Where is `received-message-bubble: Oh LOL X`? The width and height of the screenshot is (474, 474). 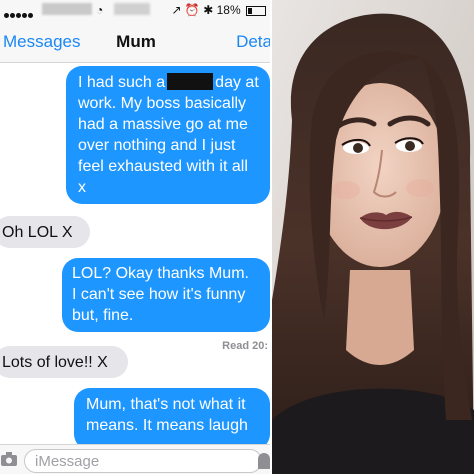
received-message-bubble: Oh LOL X is located at coordinates (45, 232).